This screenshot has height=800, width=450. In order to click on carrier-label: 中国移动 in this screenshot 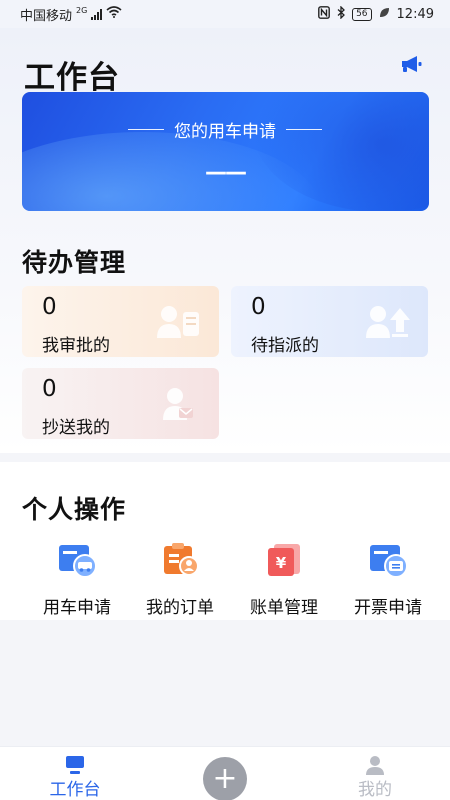, I will do `click(46, 16)`.